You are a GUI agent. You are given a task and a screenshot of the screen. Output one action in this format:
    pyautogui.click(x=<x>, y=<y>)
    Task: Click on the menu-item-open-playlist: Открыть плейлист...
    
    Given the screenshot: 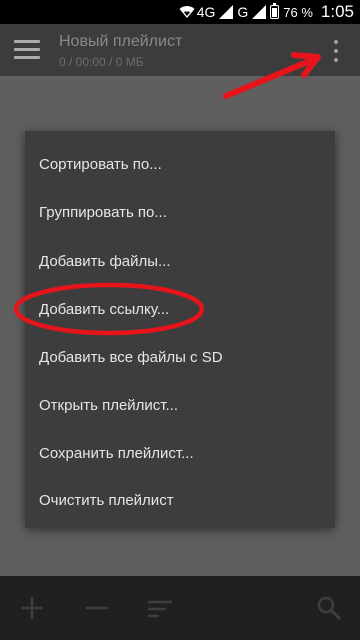 What is the action you would take?
    pyautogui.click(x=180, y=405)
    